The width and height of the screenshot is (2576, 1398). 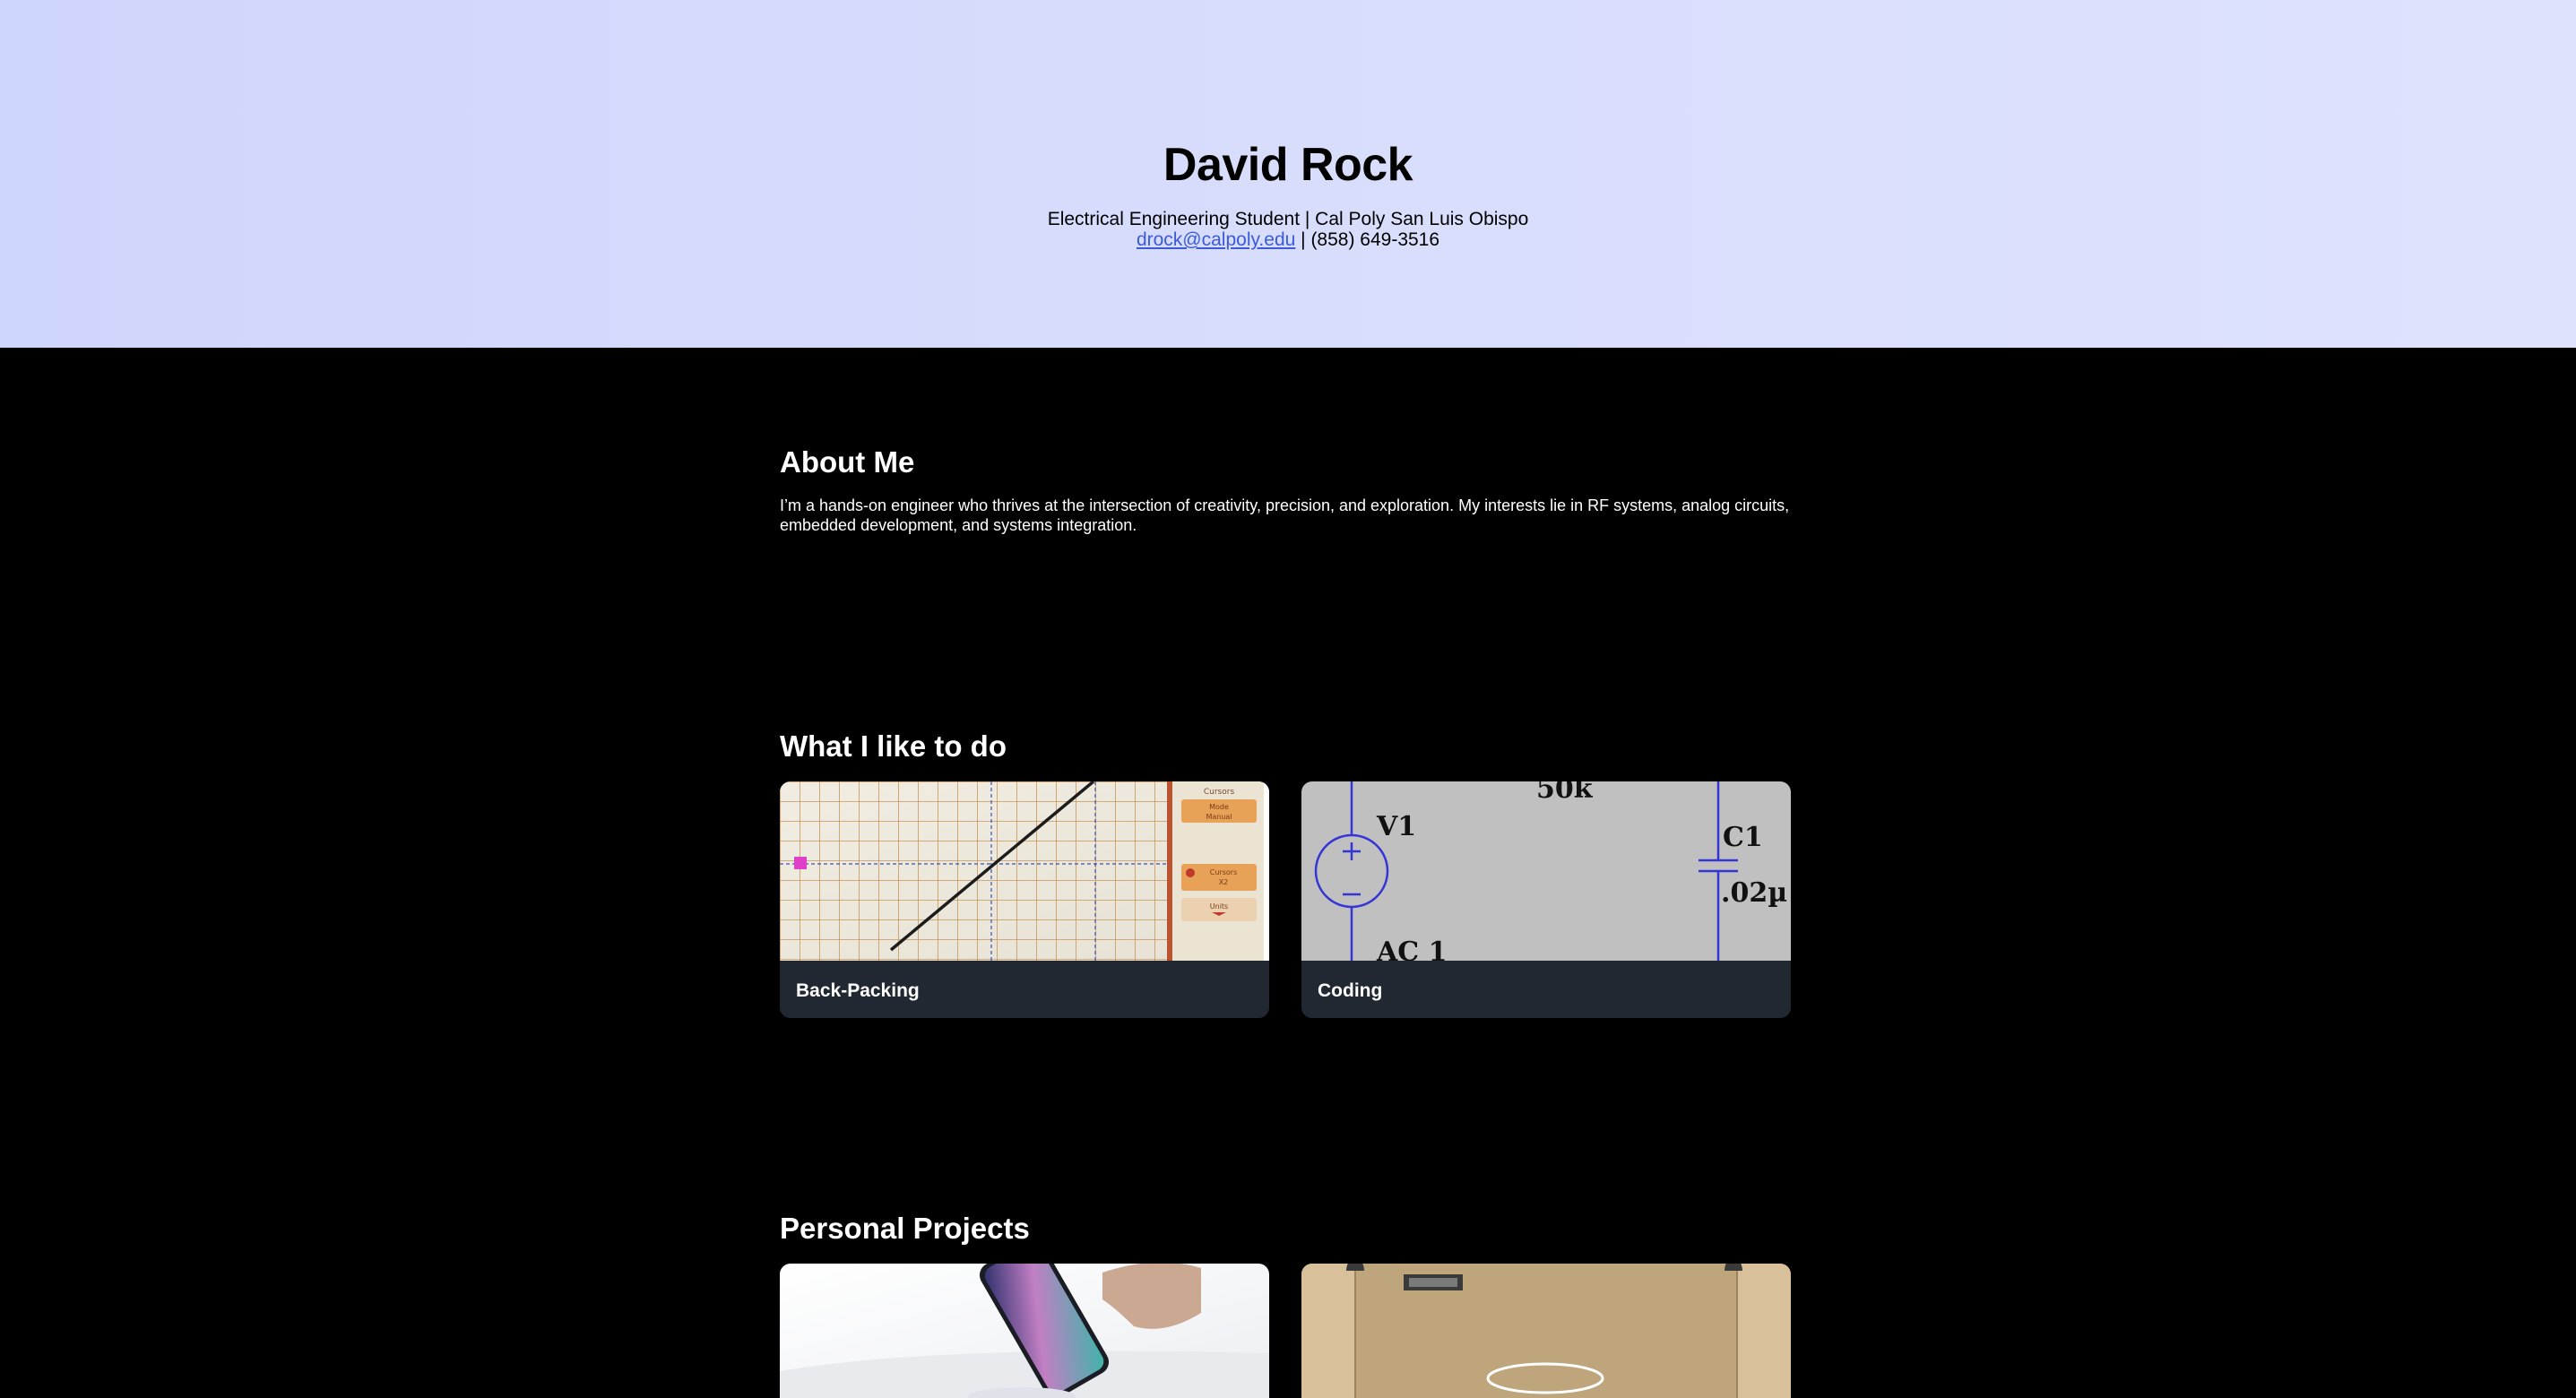 I want to click on phone-number: (858) 649-3516, so click(x=1375, y=239).